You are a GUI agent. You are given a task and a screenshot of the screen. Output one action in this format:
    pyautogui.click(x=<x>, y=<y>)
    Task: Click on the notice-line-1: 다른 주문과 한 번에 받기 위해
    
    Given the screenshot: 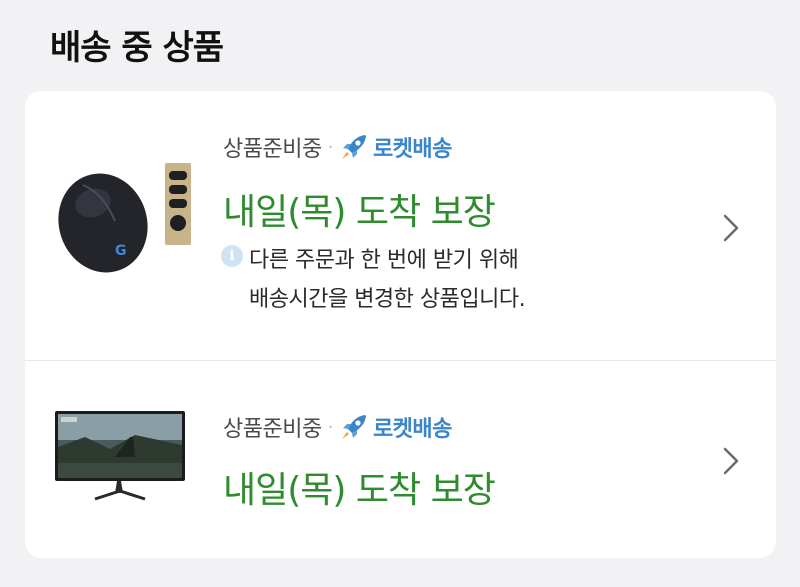 What is the action you would take?
    pyautogui.click(x=384, y=260)
    